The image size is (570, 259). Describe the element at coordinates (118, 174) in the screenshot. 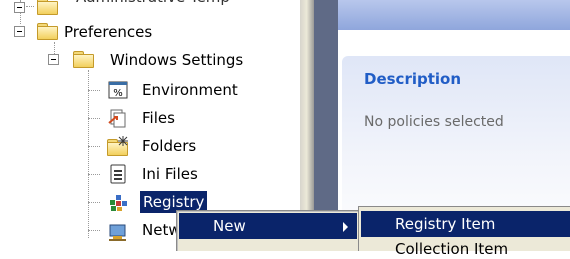

I see `ini-files-icon` at that location.